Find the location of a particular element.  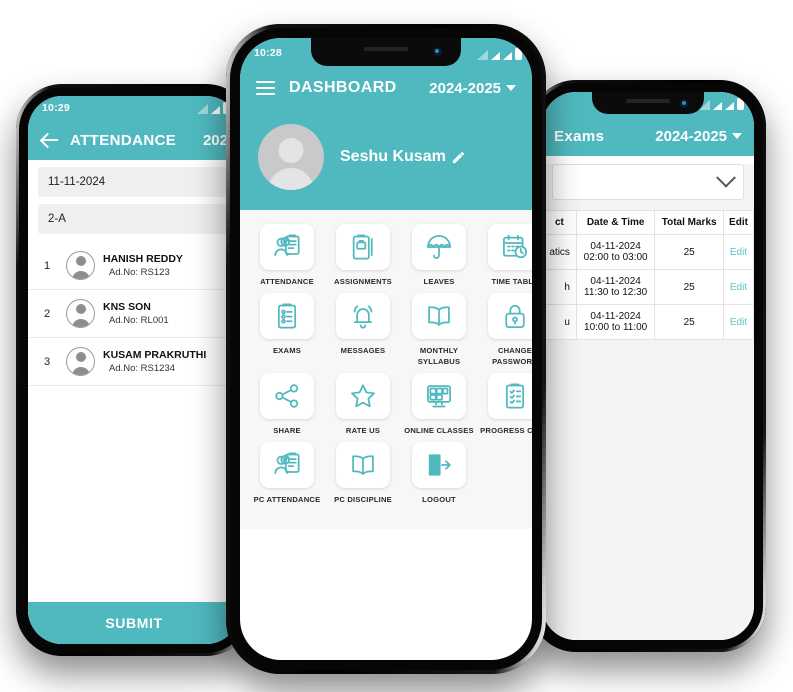

logout-icon is located at coordinates (439, 465).